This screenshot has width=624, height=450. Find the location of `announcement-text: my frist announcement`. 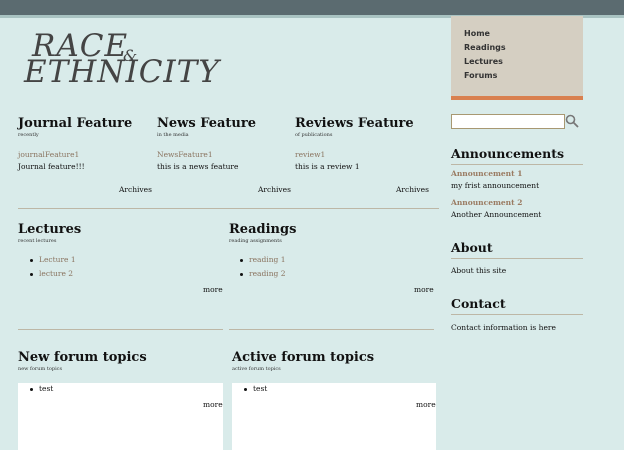

announcement-text: my frist announcement is located at coordinates (495, 185).